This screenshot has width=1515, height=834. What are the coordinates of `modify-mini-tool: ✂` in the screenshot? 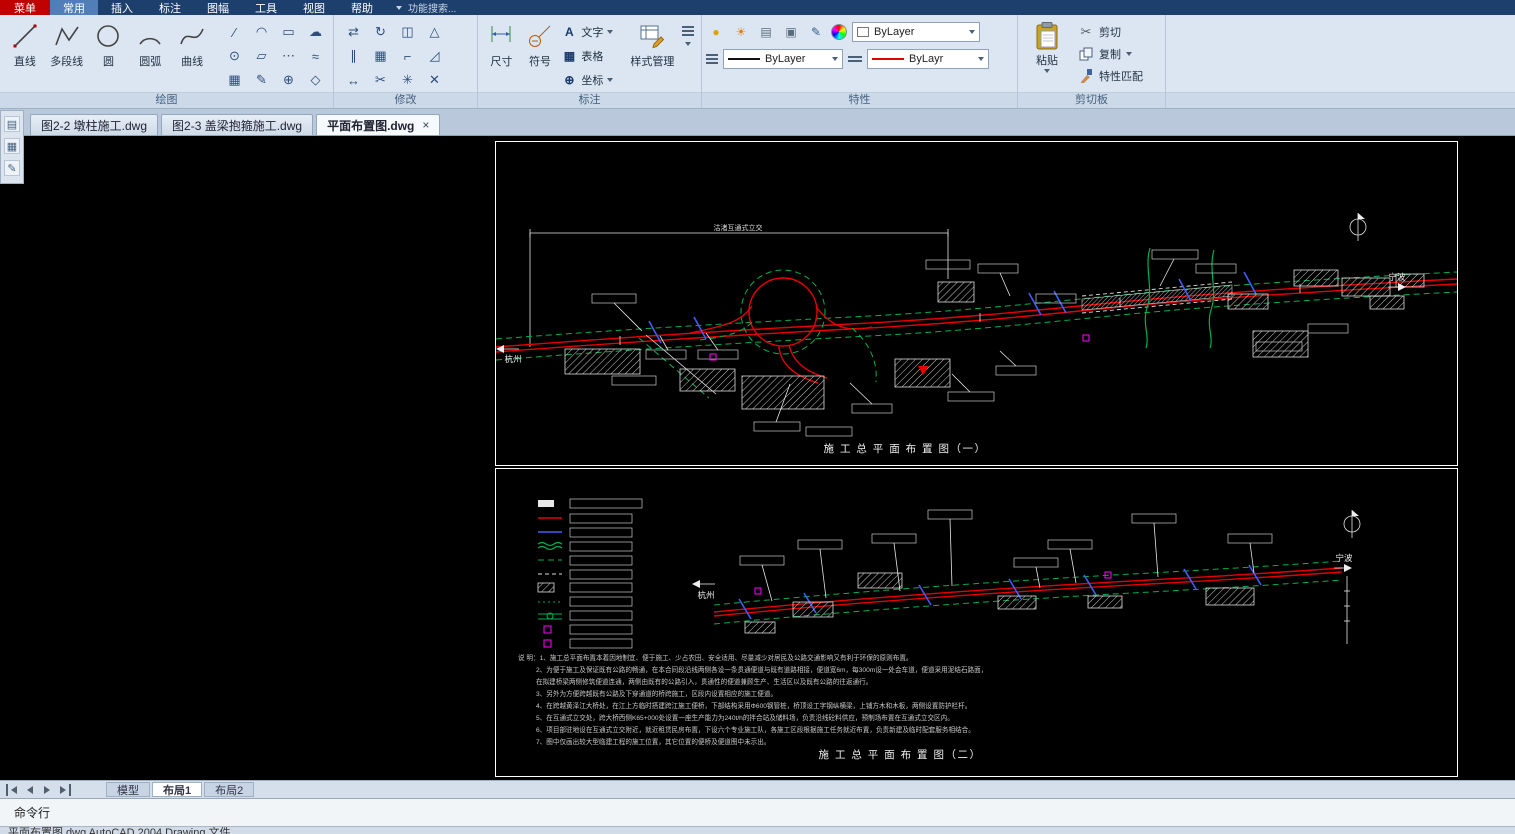 It's located at (380, 80).